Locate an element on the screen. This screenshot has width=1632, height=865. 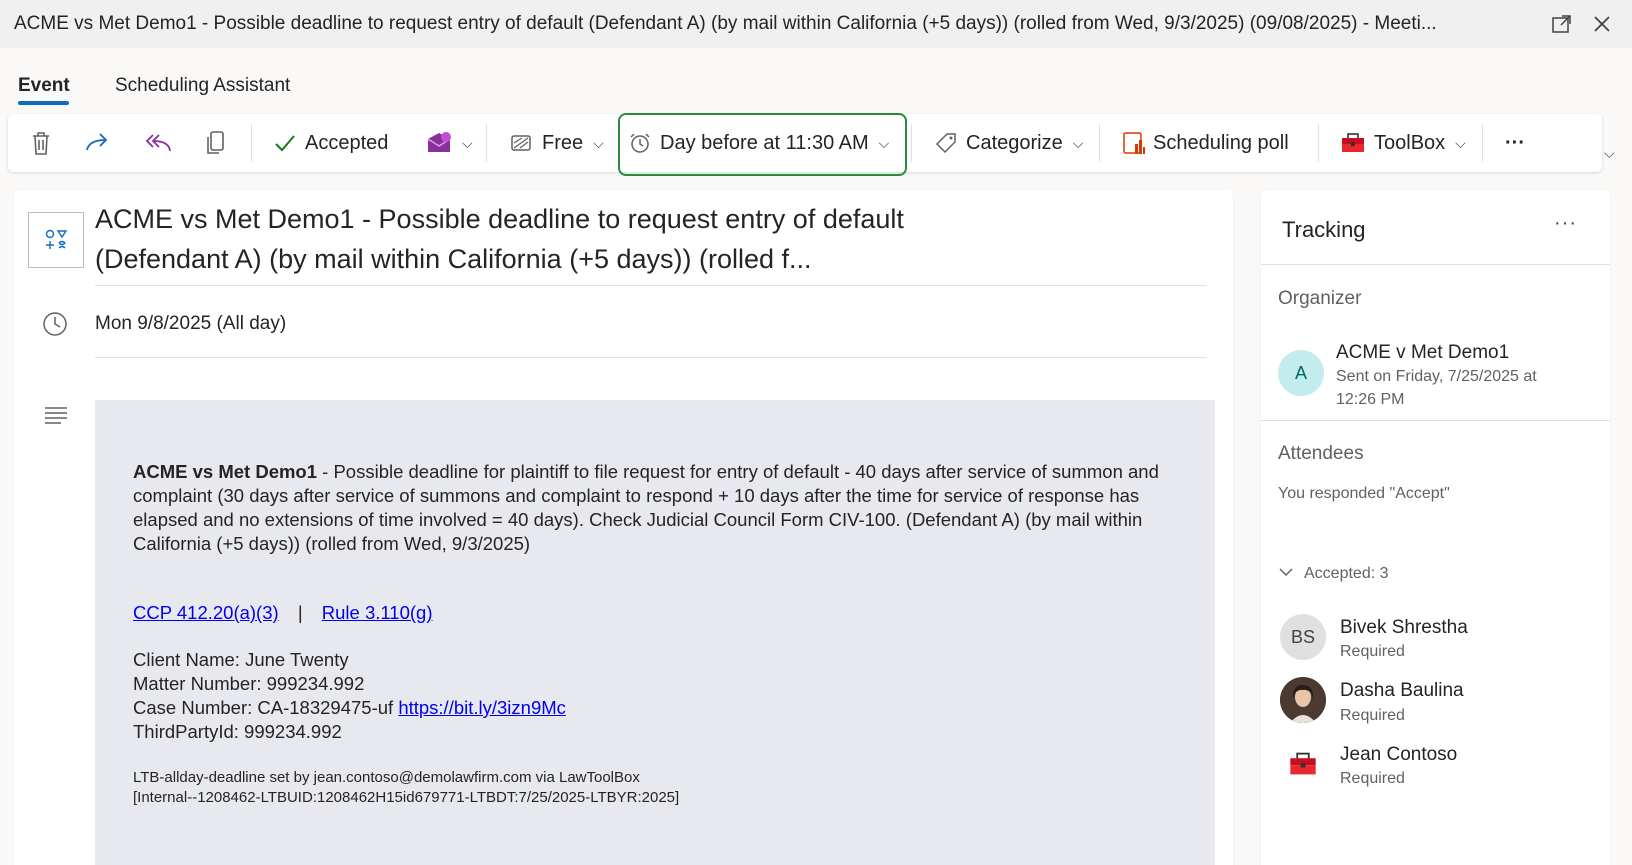
delete-button is located at coordinates (41, 143).